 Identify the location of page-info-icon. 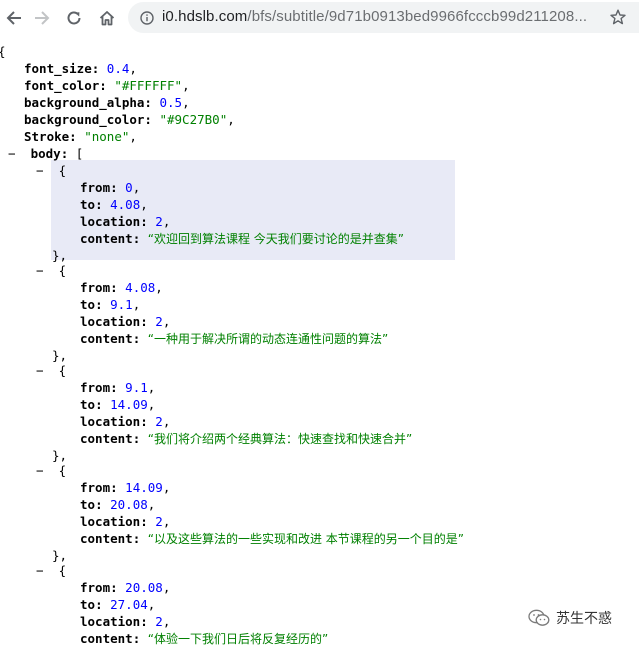
(147, 18).